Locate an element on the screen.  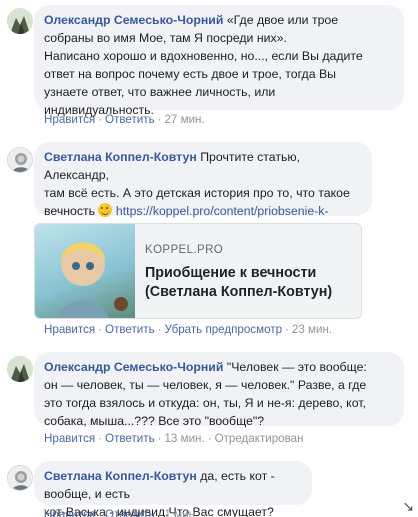
timestamp: 23 мин. is located at coordinates (312, 329).